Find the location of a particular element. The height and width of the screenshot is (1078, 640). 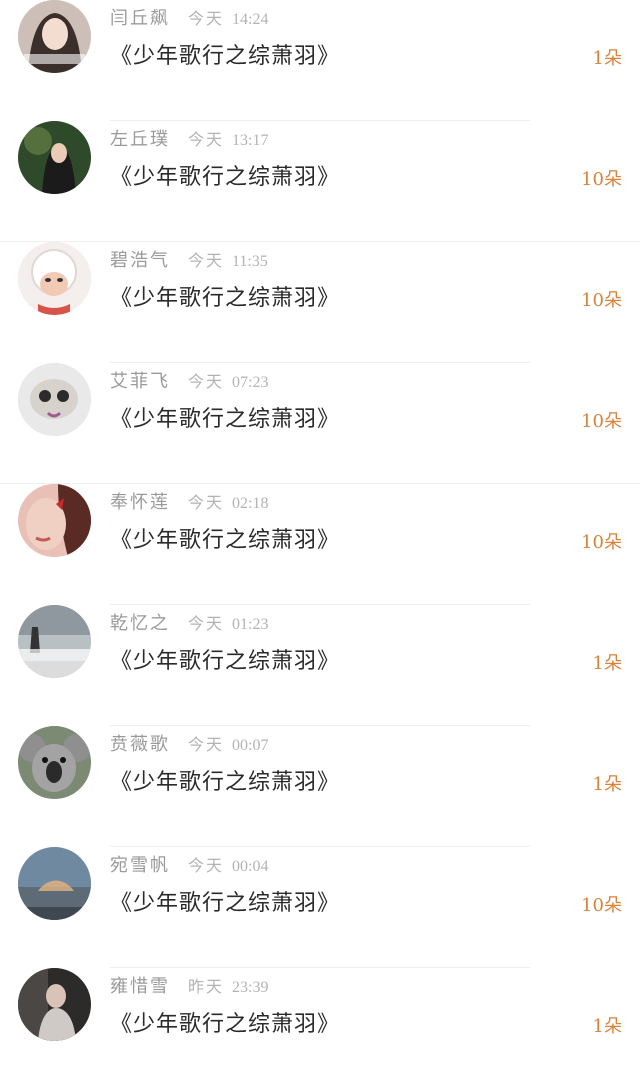

list-item: 乾忆之 今天 01:23 《少年歌行之综萧羽》 1朵 is located at coordinates (320, 665).